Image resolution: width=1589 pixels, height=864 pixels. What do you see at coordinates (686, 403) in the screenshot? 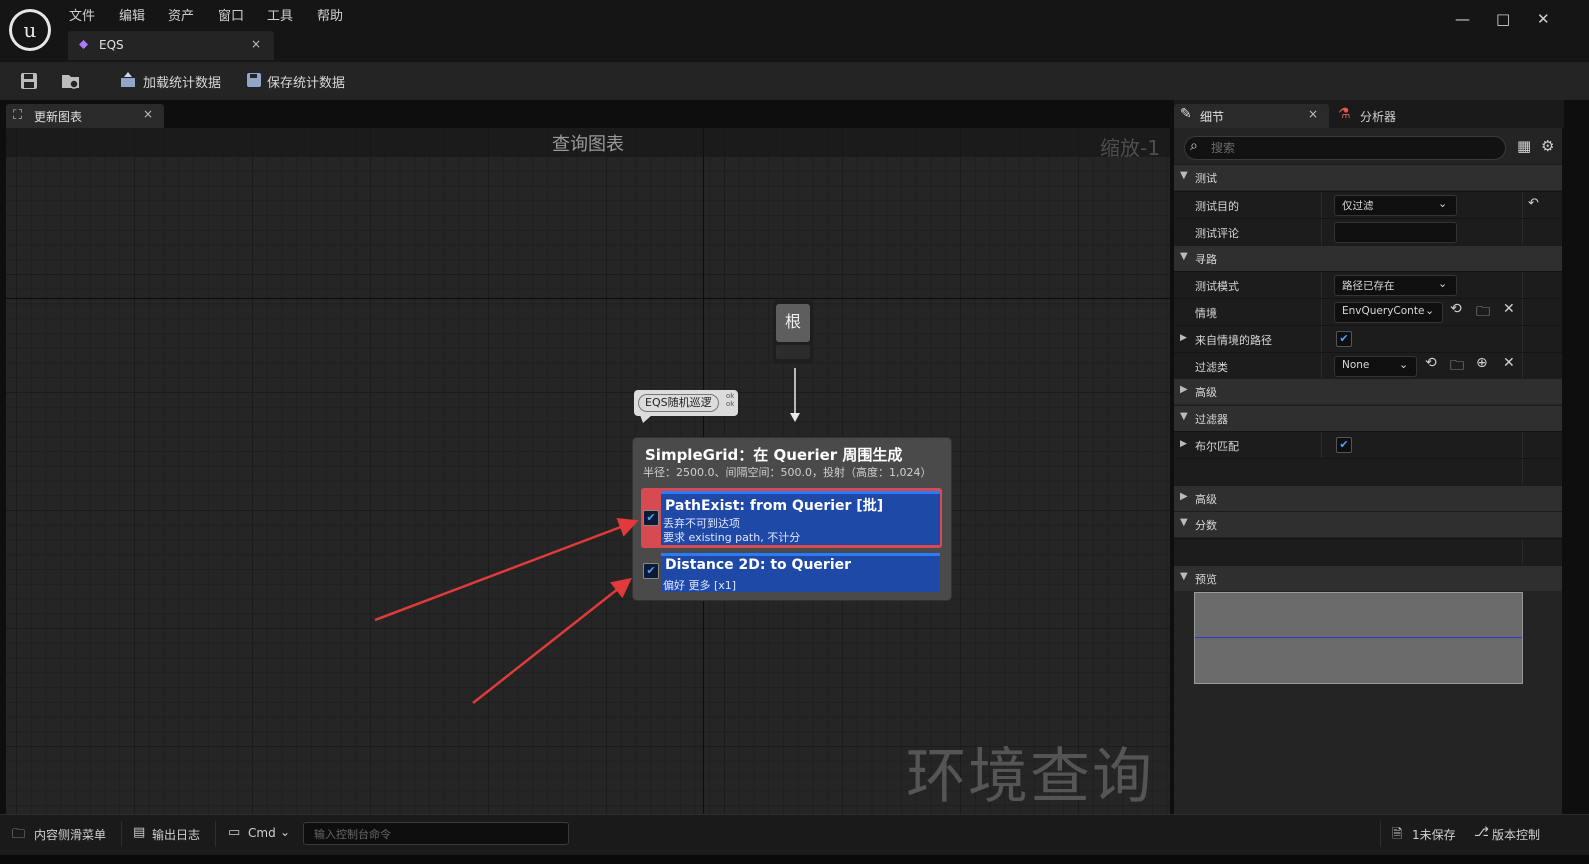
I see `comment-bubble: EQS随机巡逻 ok ok` at bounding box center [686, 403].